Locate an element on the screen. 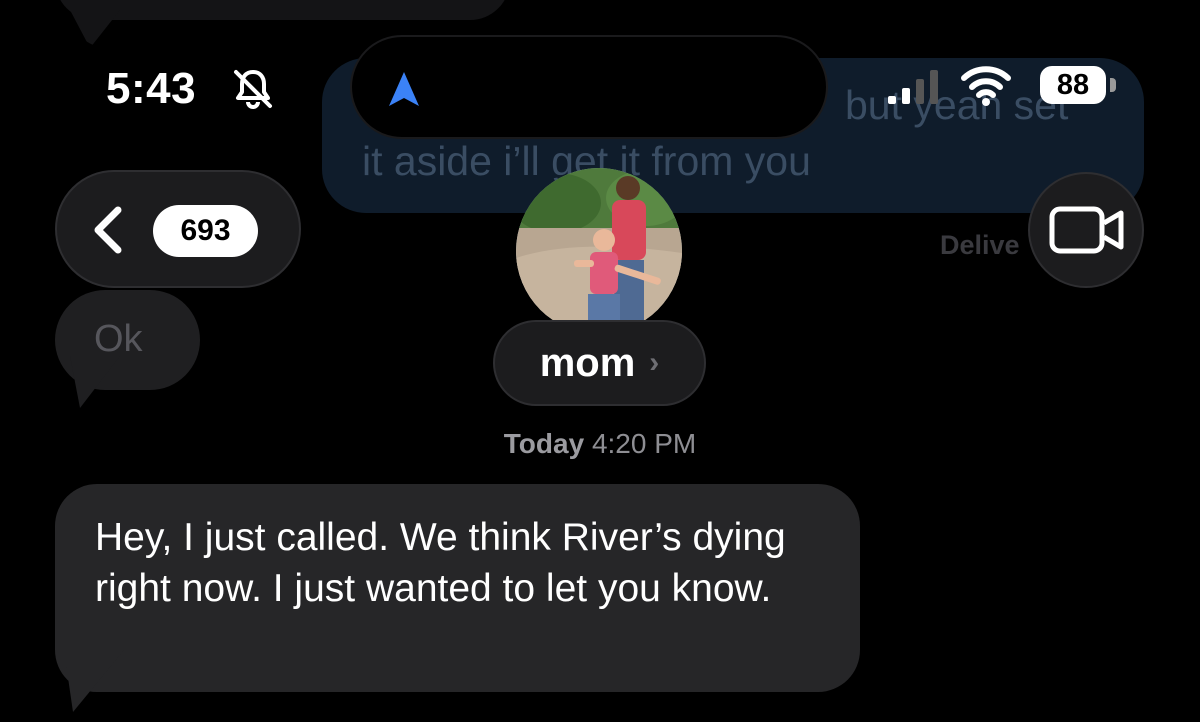  incoming-message-text: Ok is located at coordinates (118, 339).